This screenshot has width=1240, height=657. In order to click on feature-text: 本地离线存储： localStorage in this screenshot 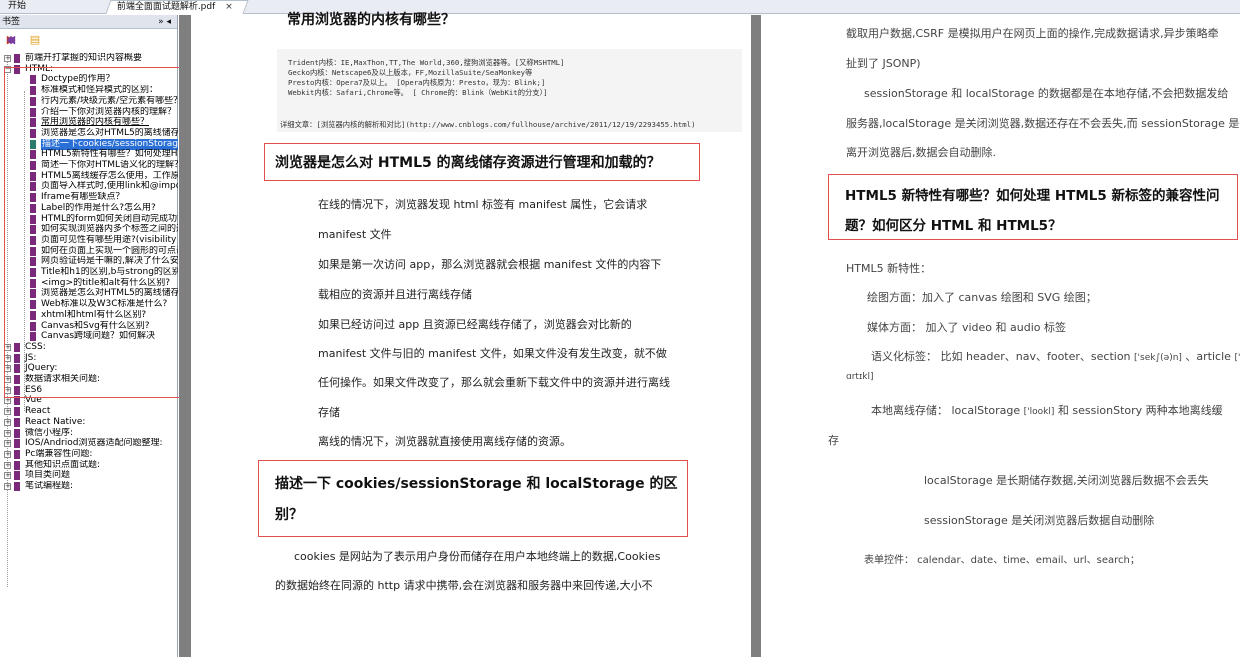, I will do `click(946, 410)`.